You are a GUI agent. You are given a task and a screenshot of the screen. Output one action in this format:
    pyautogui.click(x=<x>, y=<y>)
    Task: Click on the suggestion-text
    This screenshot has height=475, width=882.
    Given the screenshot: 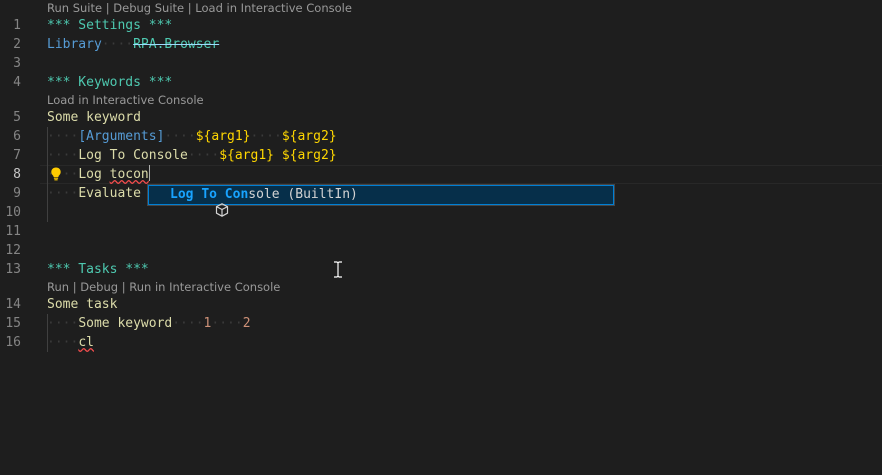 What is the action you would take?
    pyautogui.click(x=221, y=194)
    